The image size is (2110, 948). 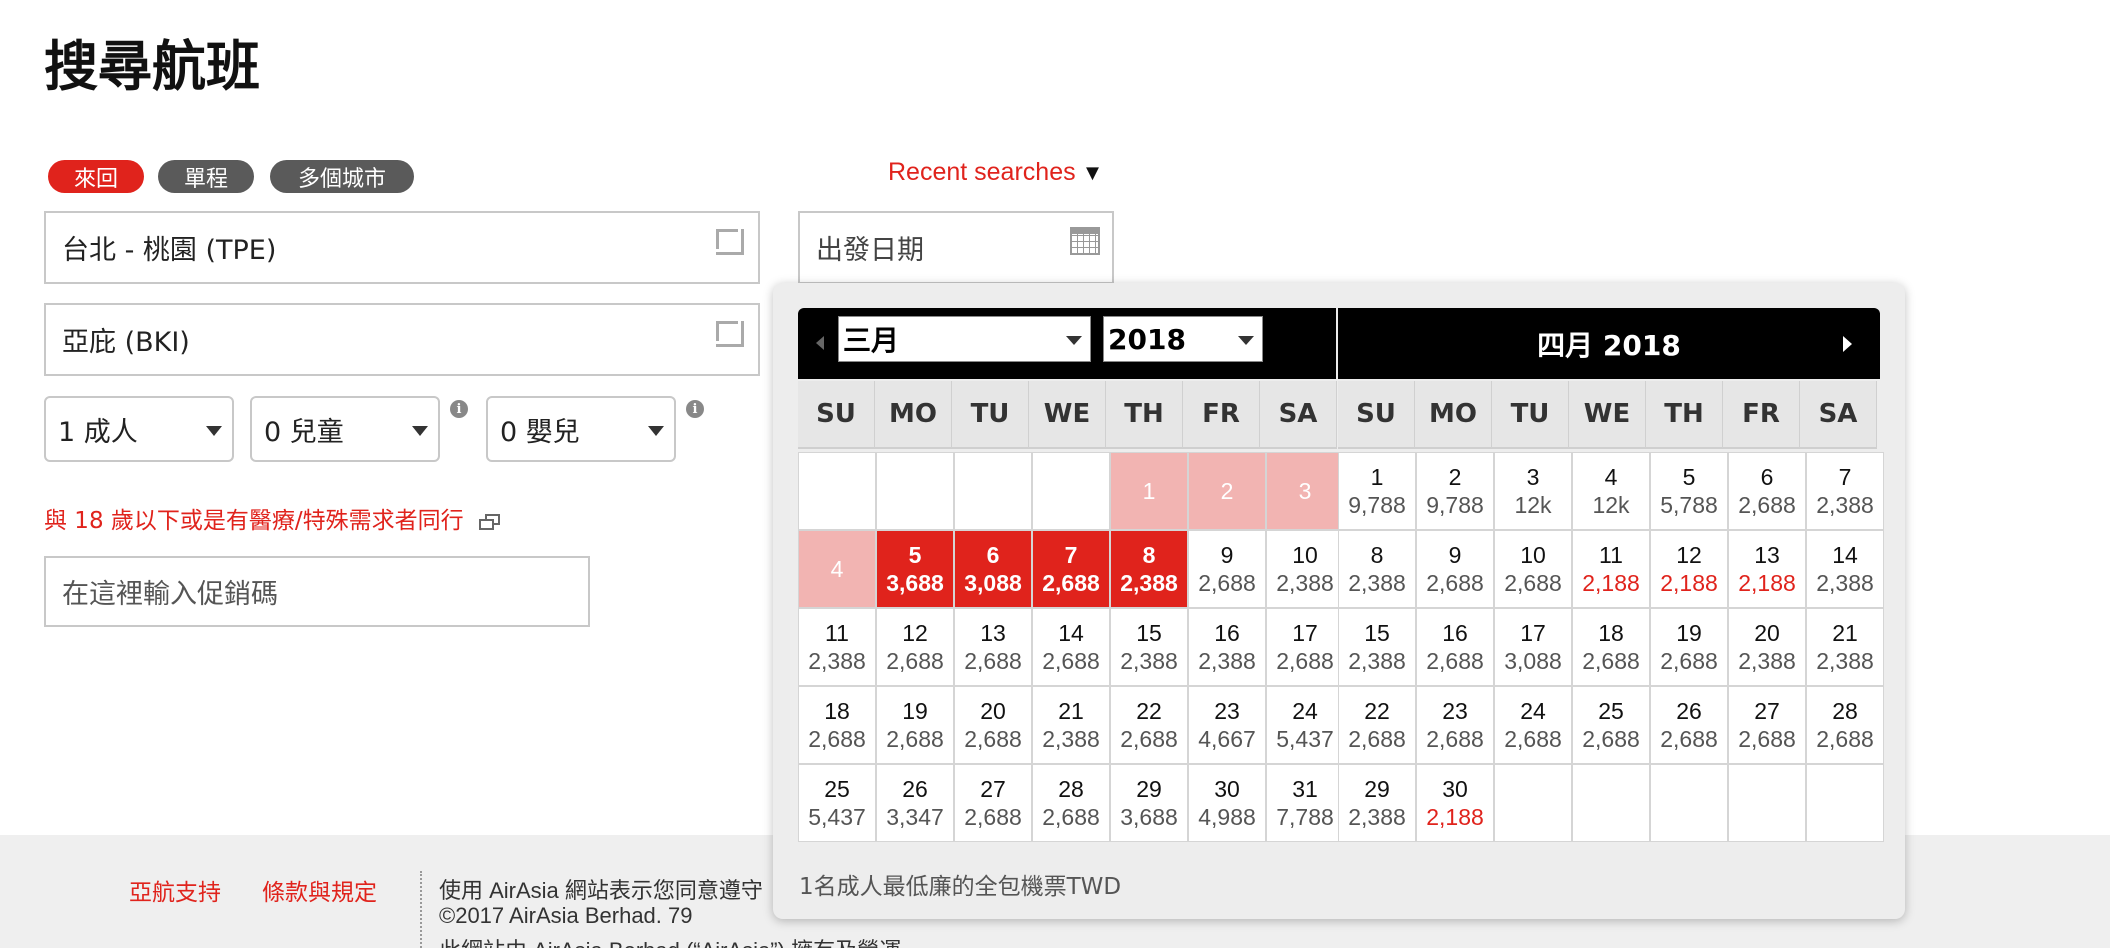 What do you see at coordinates (1767, 633) in the screenshot?
I see `day-number: 20` at bounding box center [1767, 633].